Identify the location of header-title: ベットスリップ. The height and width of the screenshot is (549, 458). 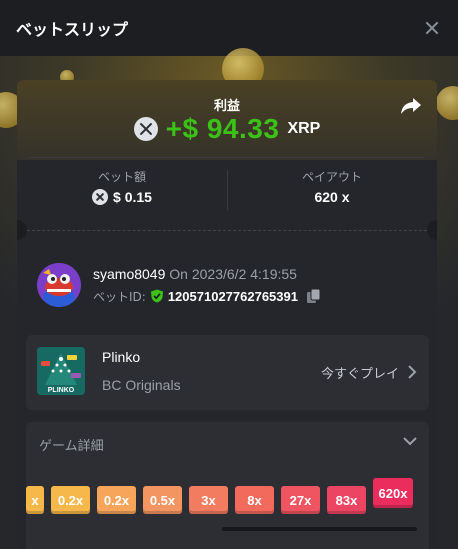
(72, 29).